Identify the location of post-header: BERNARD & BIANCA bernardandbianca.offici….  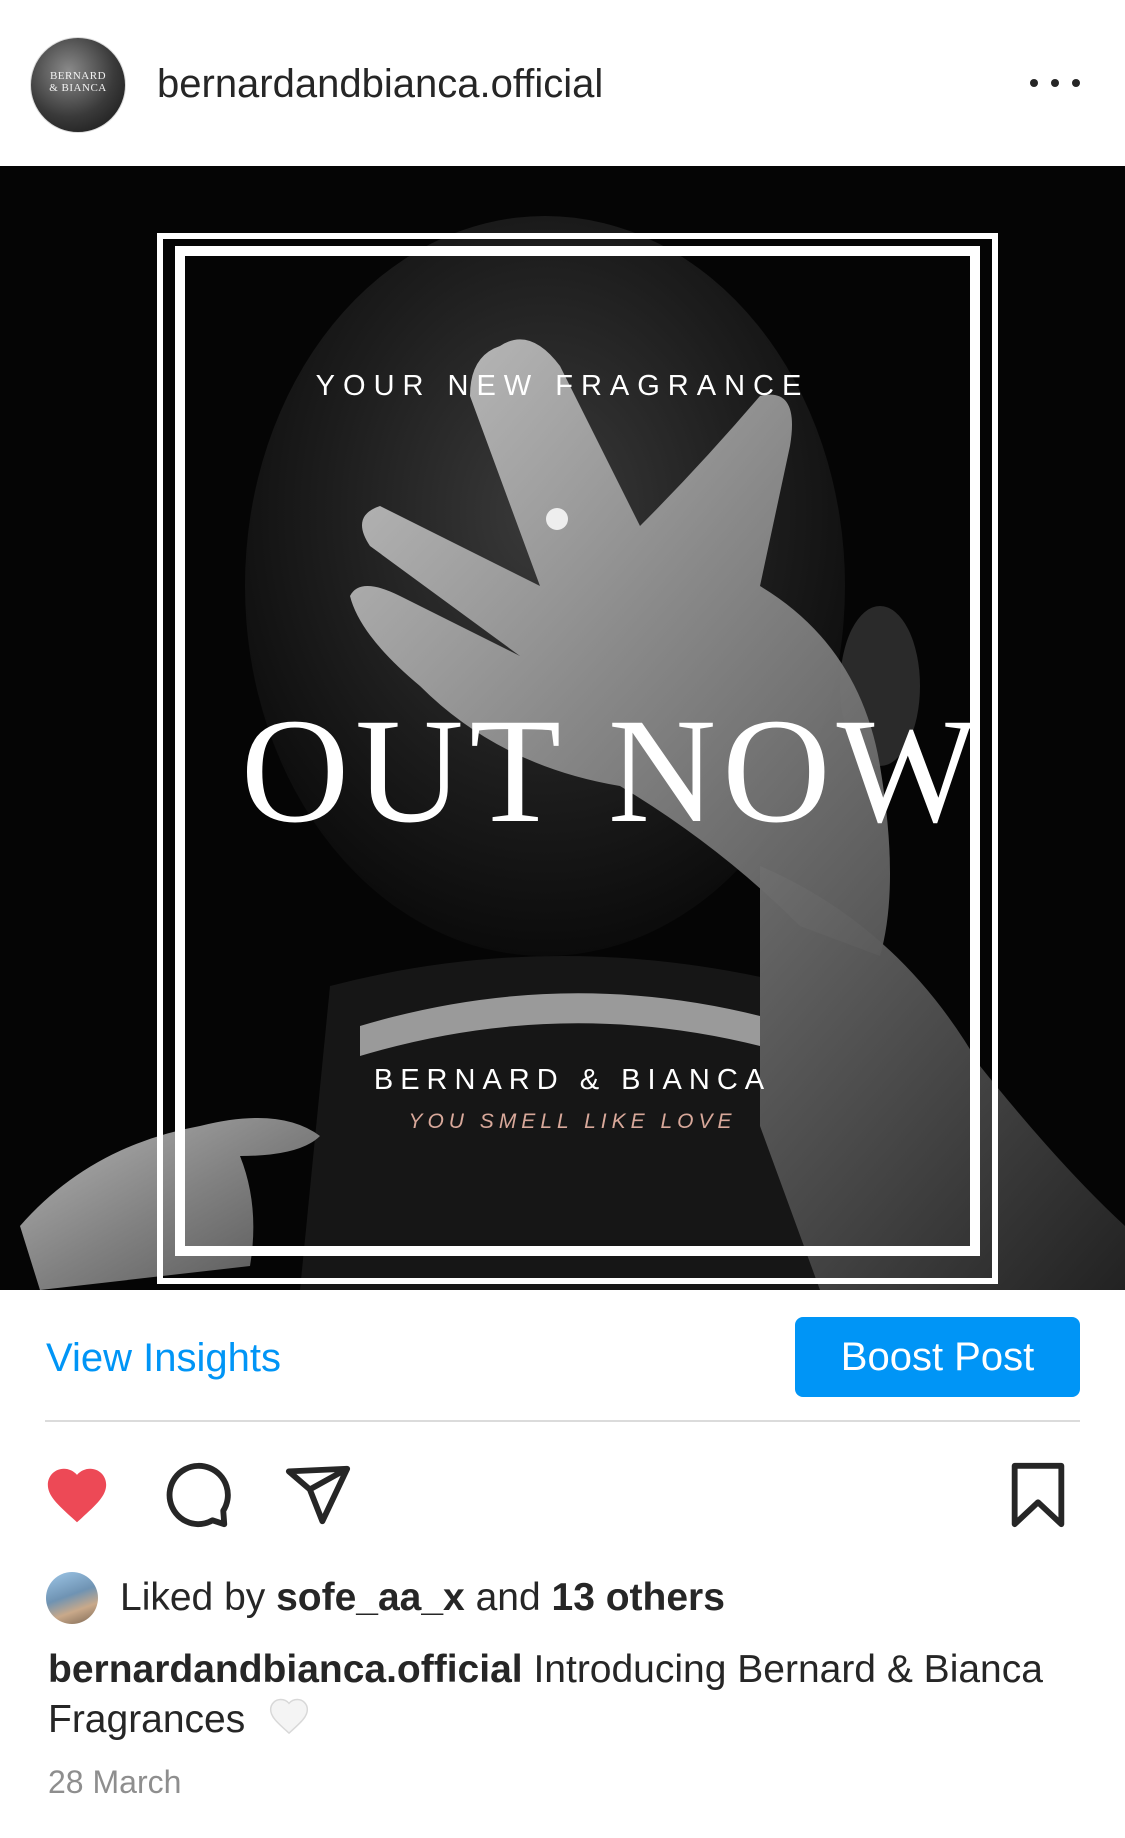
(562, 83).